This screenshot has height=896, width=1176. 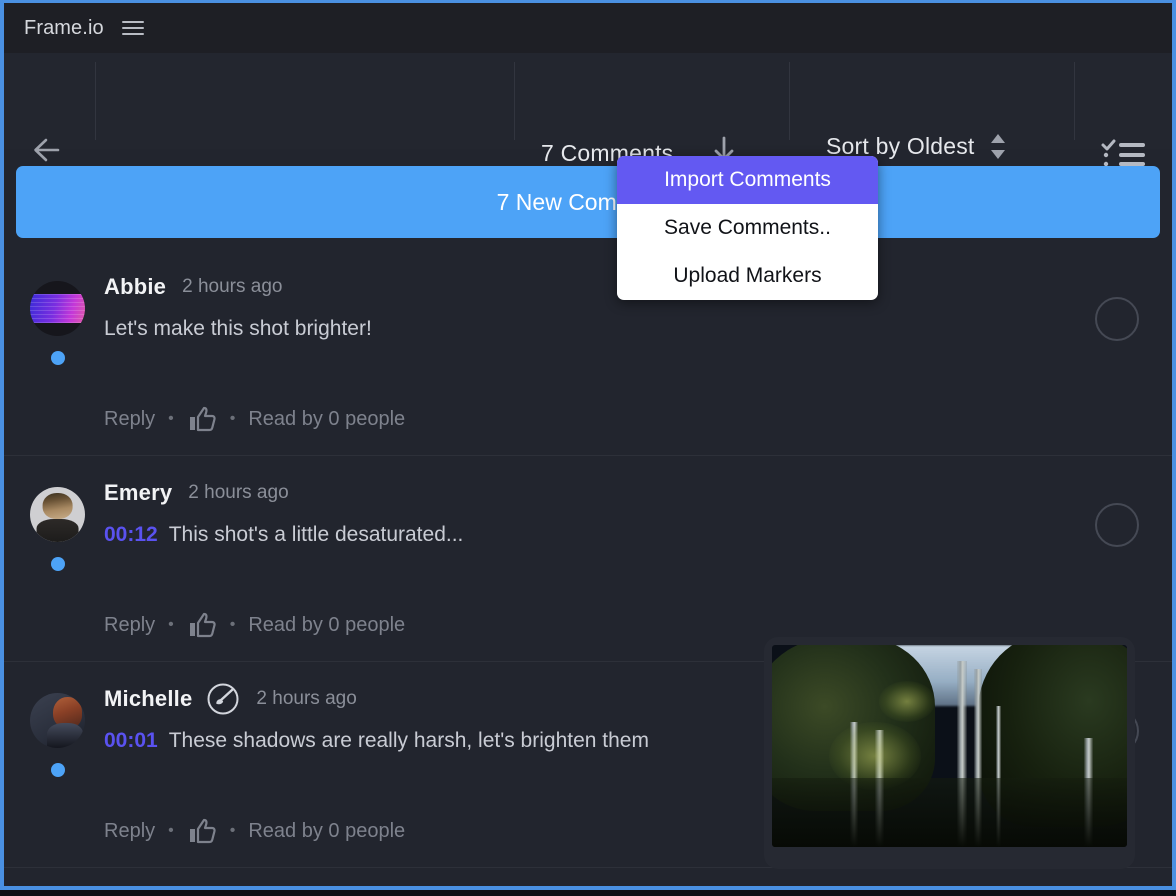 I want to click on menu-item-upload-markers: Upload Markers, so click(x=747, y=276).